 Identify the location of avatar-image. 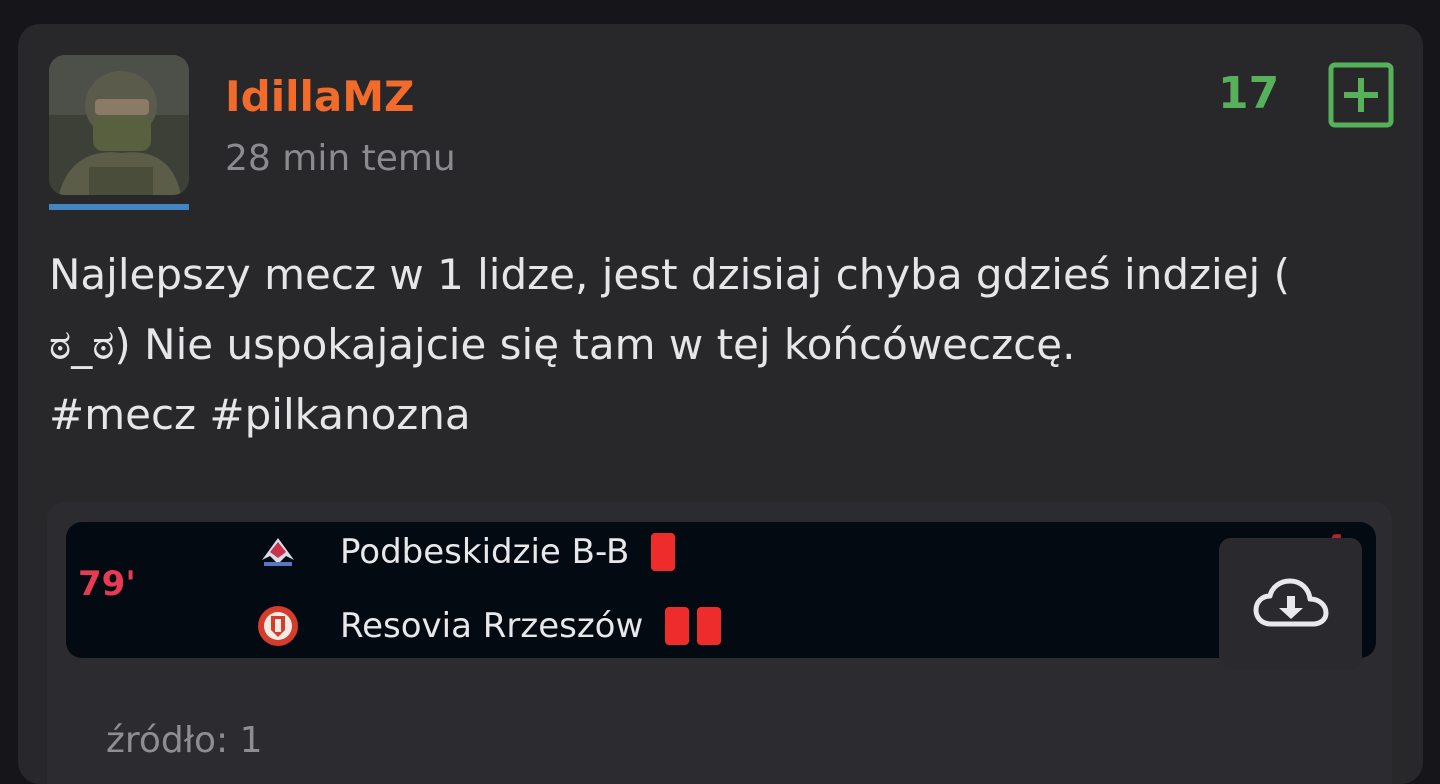
(119, 125).